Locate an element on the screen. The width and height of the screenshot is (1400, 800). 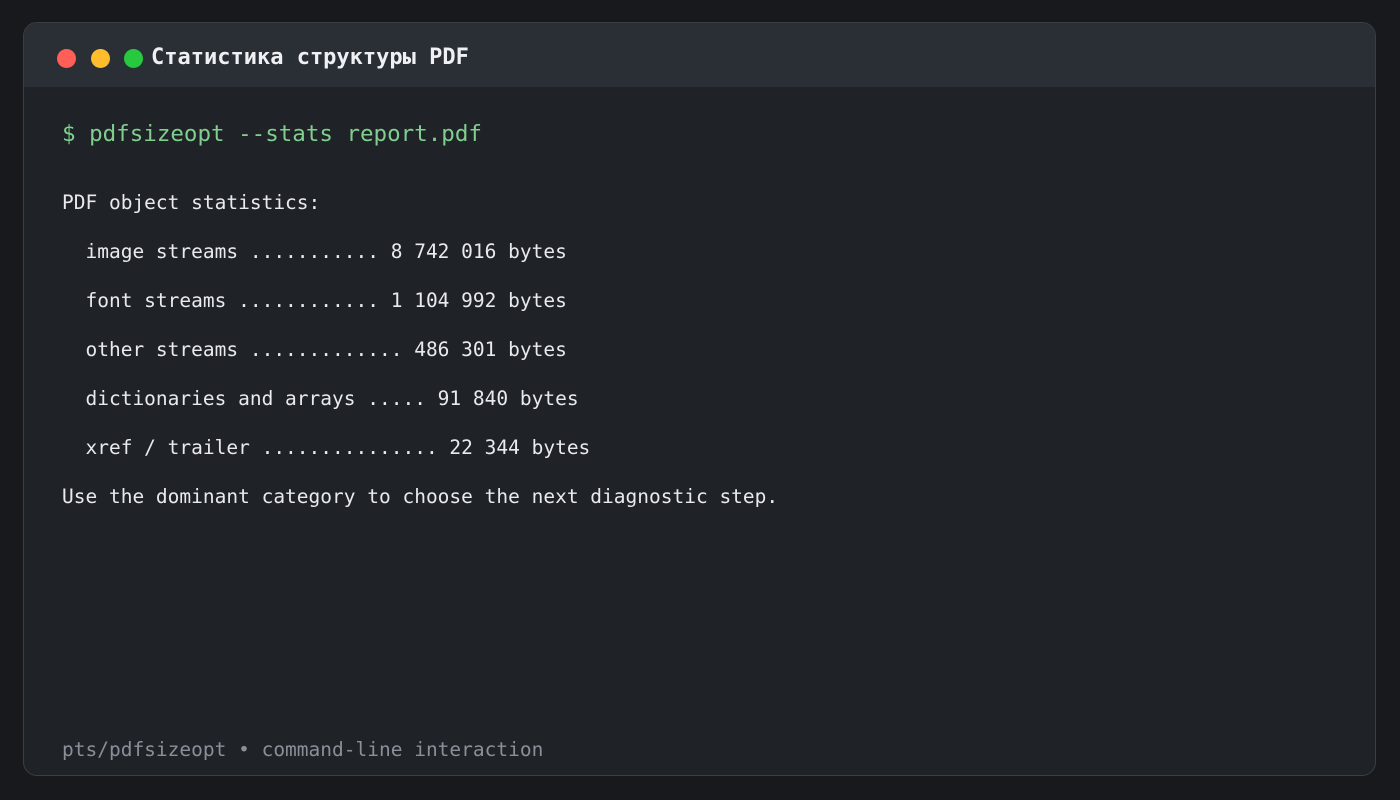
command-prompt-line: $ pdfsizeopt --stats report.pdf is located at coordinates (272, 134).